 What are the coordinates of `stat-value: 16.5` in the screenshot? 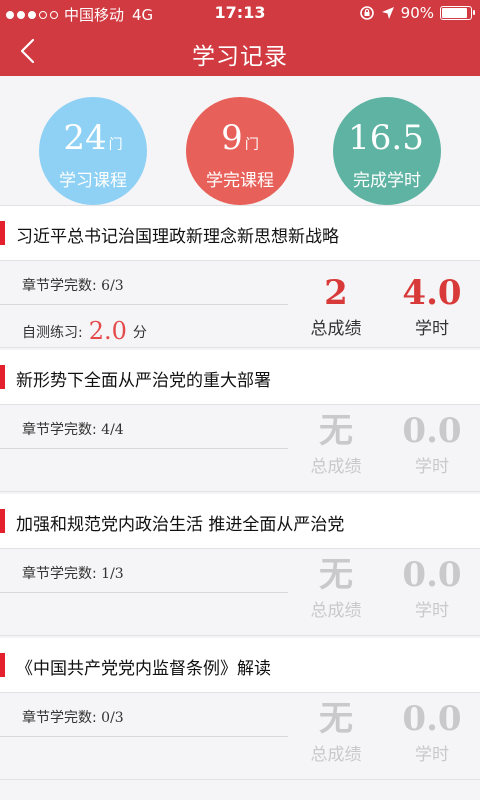 It's located at (386, 138).